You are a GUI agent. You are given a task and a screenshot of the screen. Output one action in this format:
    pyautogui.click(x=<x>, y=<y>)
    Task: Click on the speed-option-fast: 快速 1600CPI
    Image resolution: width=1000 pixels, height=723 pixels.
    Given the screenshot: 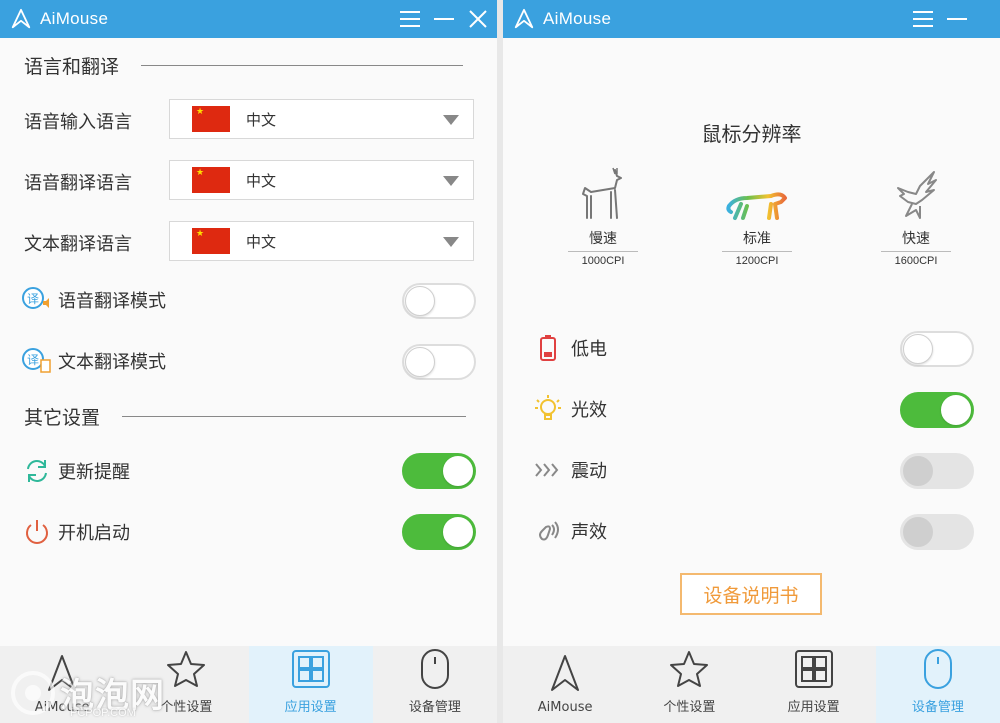 What is the action you would take?
    pyautogui.click(x=916, y=214)
    